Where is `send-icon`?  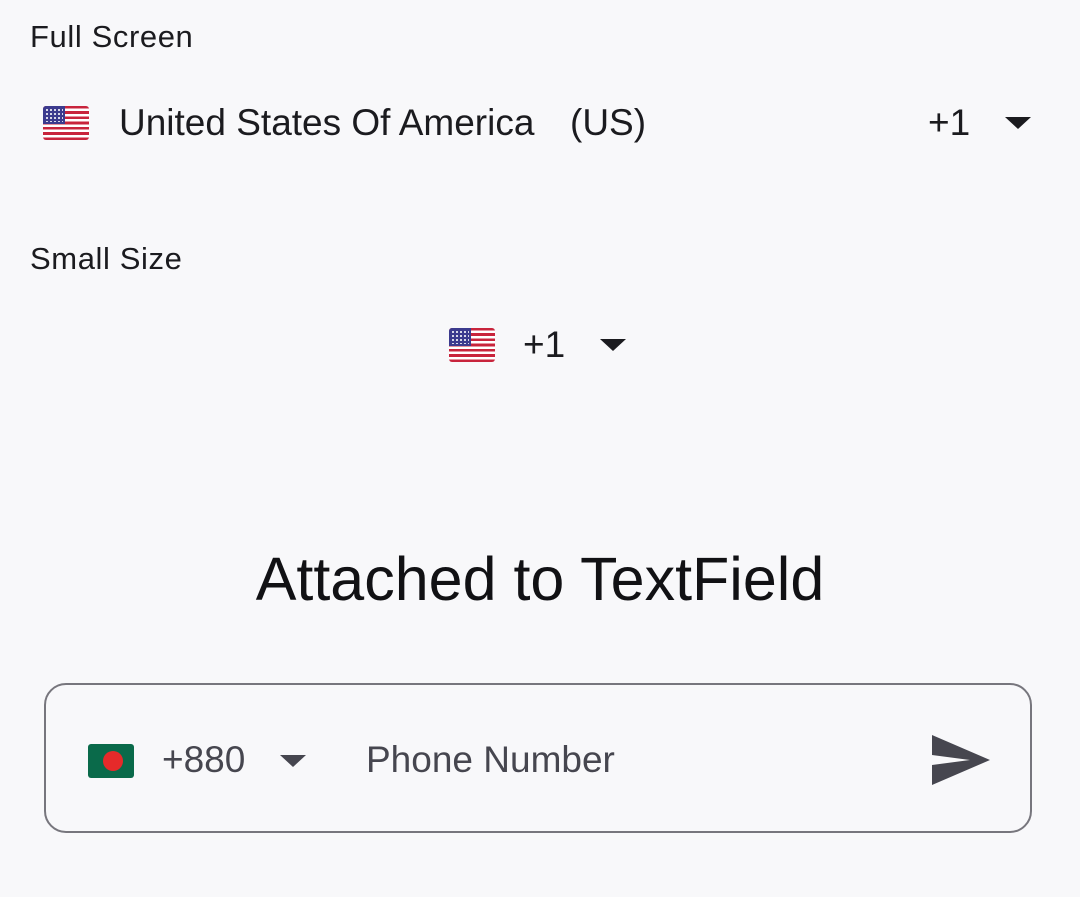 send-icon is located at coordinates (961, 760).